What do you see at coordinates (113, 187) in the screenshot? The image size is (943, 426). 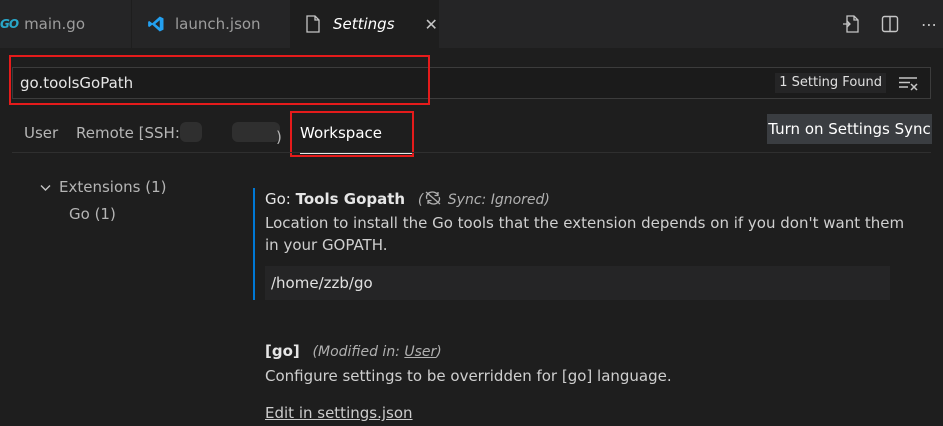 I see `toc-label: Extensions (1)` at bounding box center [113, 187].